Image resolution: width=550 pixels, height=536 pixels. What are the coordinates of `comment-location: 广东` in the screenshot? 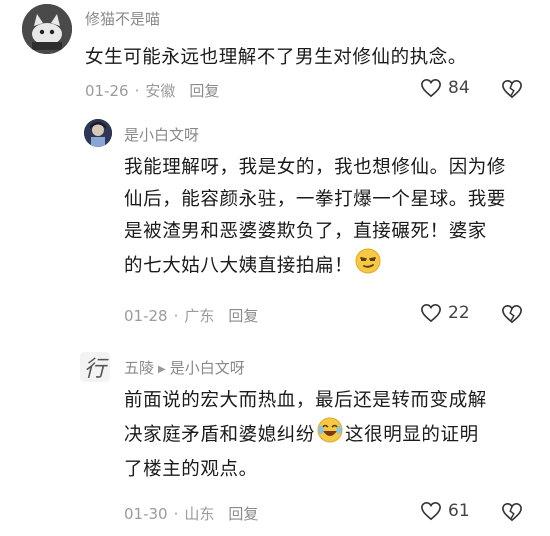 It's located at (199, 316).